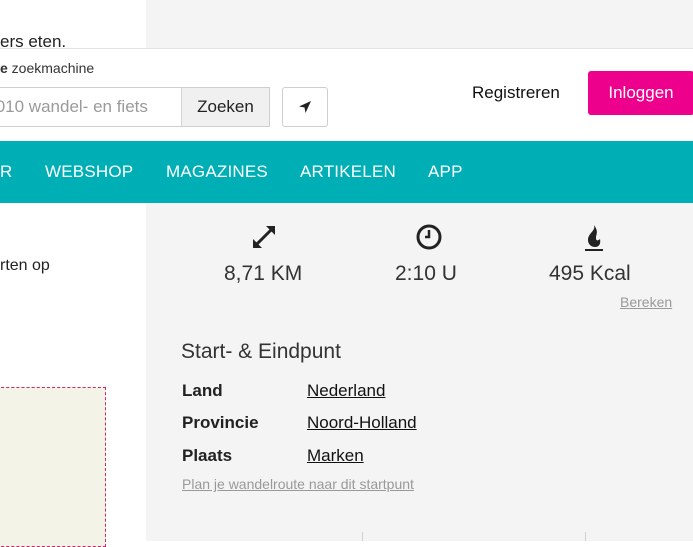 The width and height of the screenshot is (693, 547). What do you see at coordinates (640, 93) in the screenshot?
I see `login-button: Inloggen` at bounding box center [640, 93].